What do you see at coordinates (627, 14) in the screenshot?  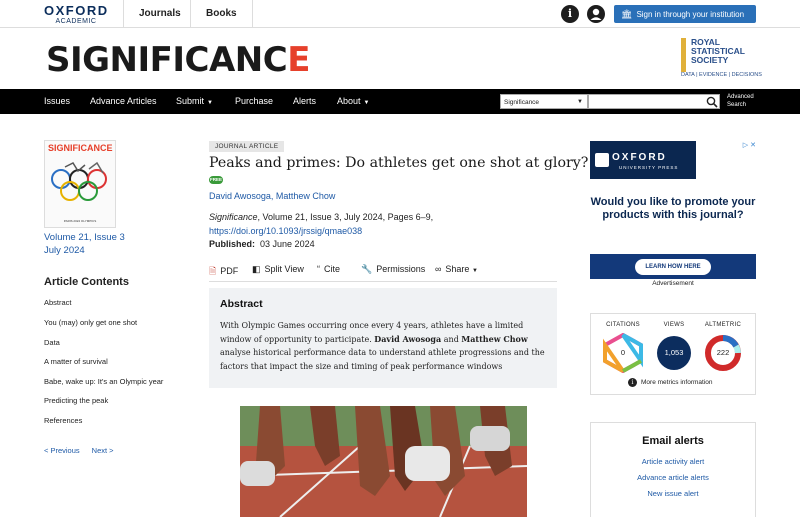 I see `institution-icon: 🏛` at bounding box center [627, 14].